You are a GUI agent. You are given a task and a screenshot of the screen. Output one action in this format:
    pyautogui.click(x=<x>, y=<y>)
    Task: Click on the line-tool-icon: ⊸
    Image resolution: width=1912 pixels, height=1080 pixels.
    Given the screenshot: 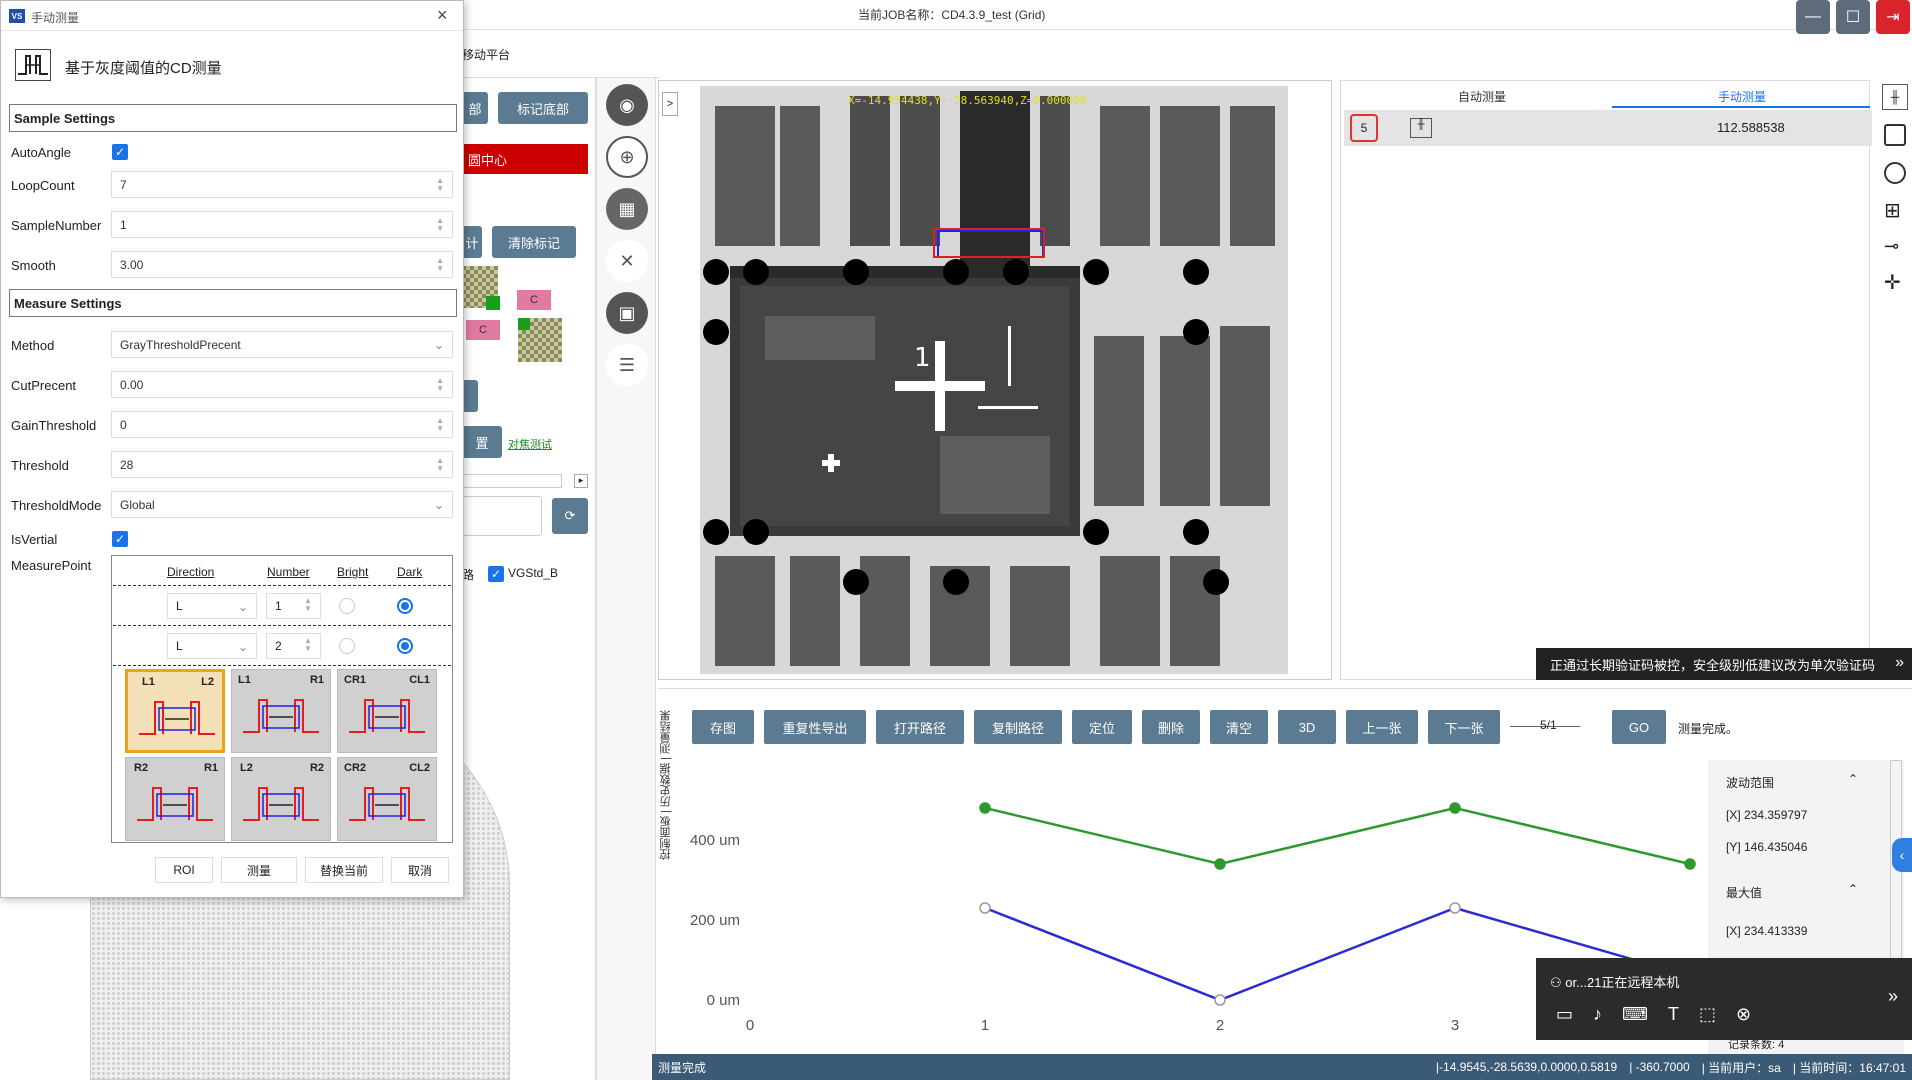 What is the action you would take?
    pyautogui.click(x=1891, y=246)
    